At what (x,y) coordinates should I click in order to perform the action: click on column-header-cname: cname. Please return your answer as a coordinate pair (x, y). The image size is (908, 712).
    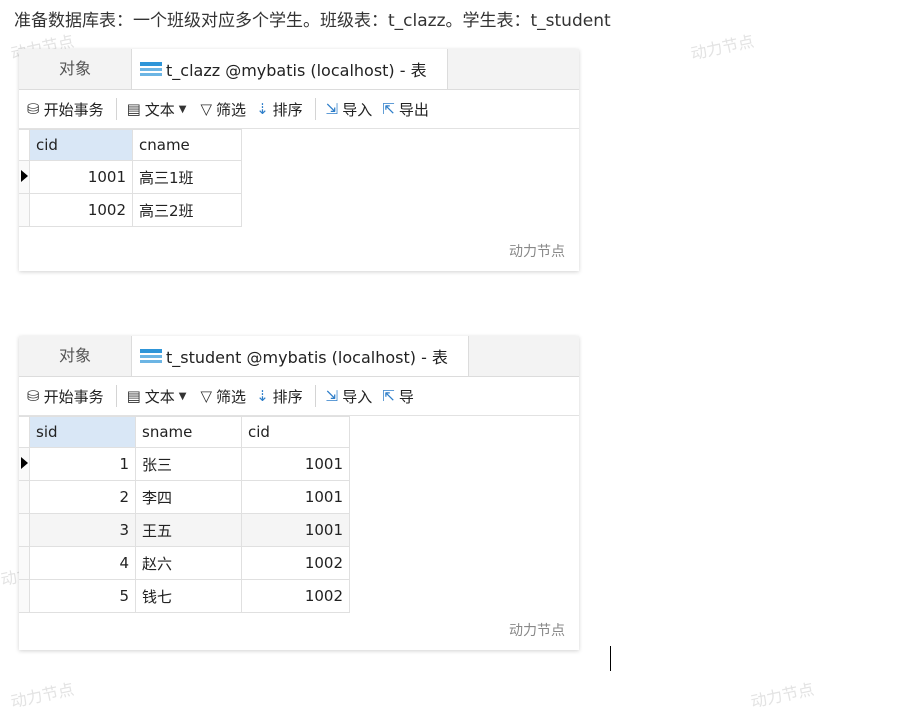
    Looking at the image, I should click on (187, 145).